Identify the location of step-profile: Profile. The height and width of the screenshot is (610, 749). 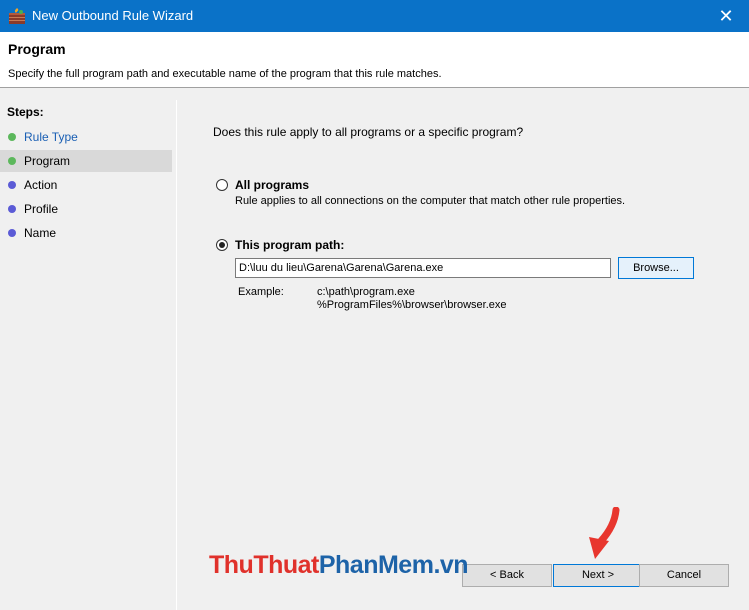
(86, 209).